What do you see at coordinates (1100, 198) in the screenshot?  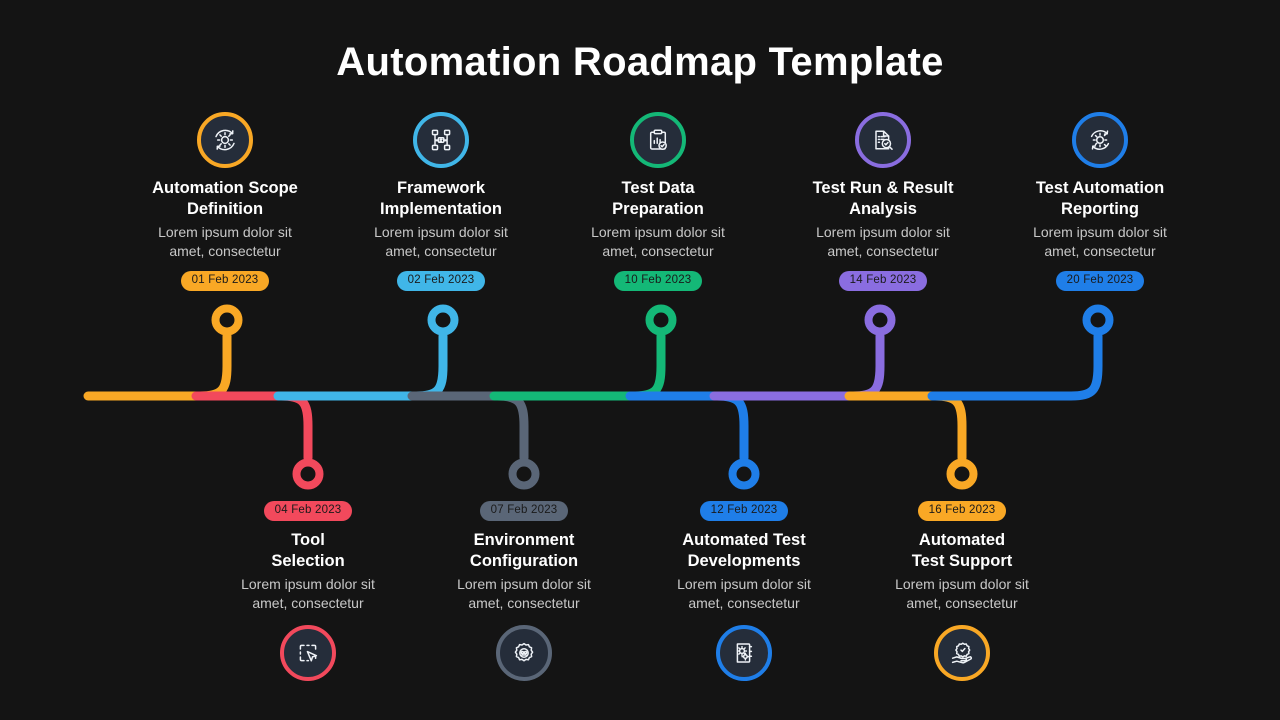 I see `milestone-title: Test Automation Reporting` at bounding box center [1100, 198].